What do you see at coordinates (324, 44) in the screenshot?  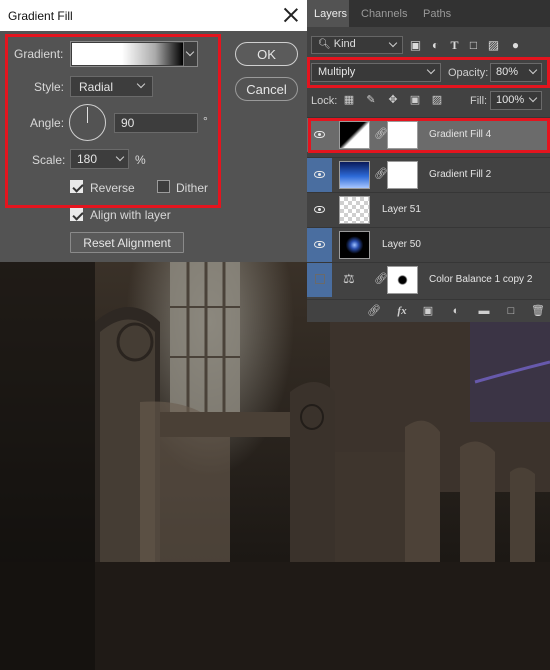 I see `search-icon: 🔍︎` at bounding box center [324, 44].